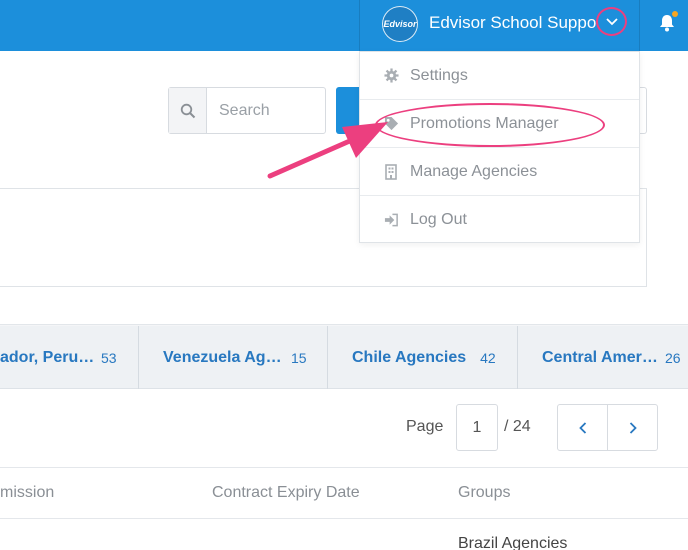  Describe the element at coordinates (344, 25) in the screenshot. I see `top-bar: Edvisor Edvisor School Support` at that location.